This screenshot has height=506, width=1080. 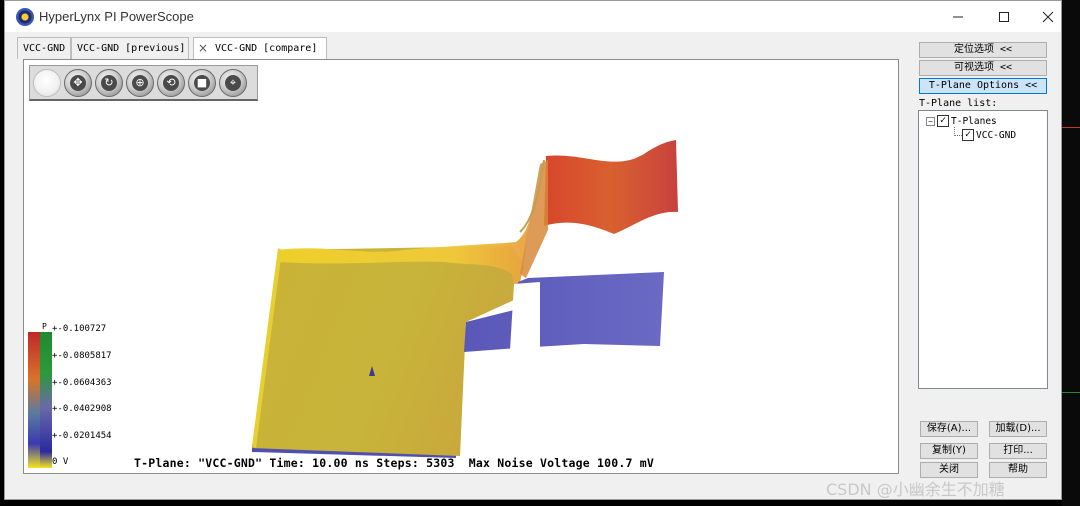 I want to click on zoom-button: ⊕, so click(x=140, y=82).